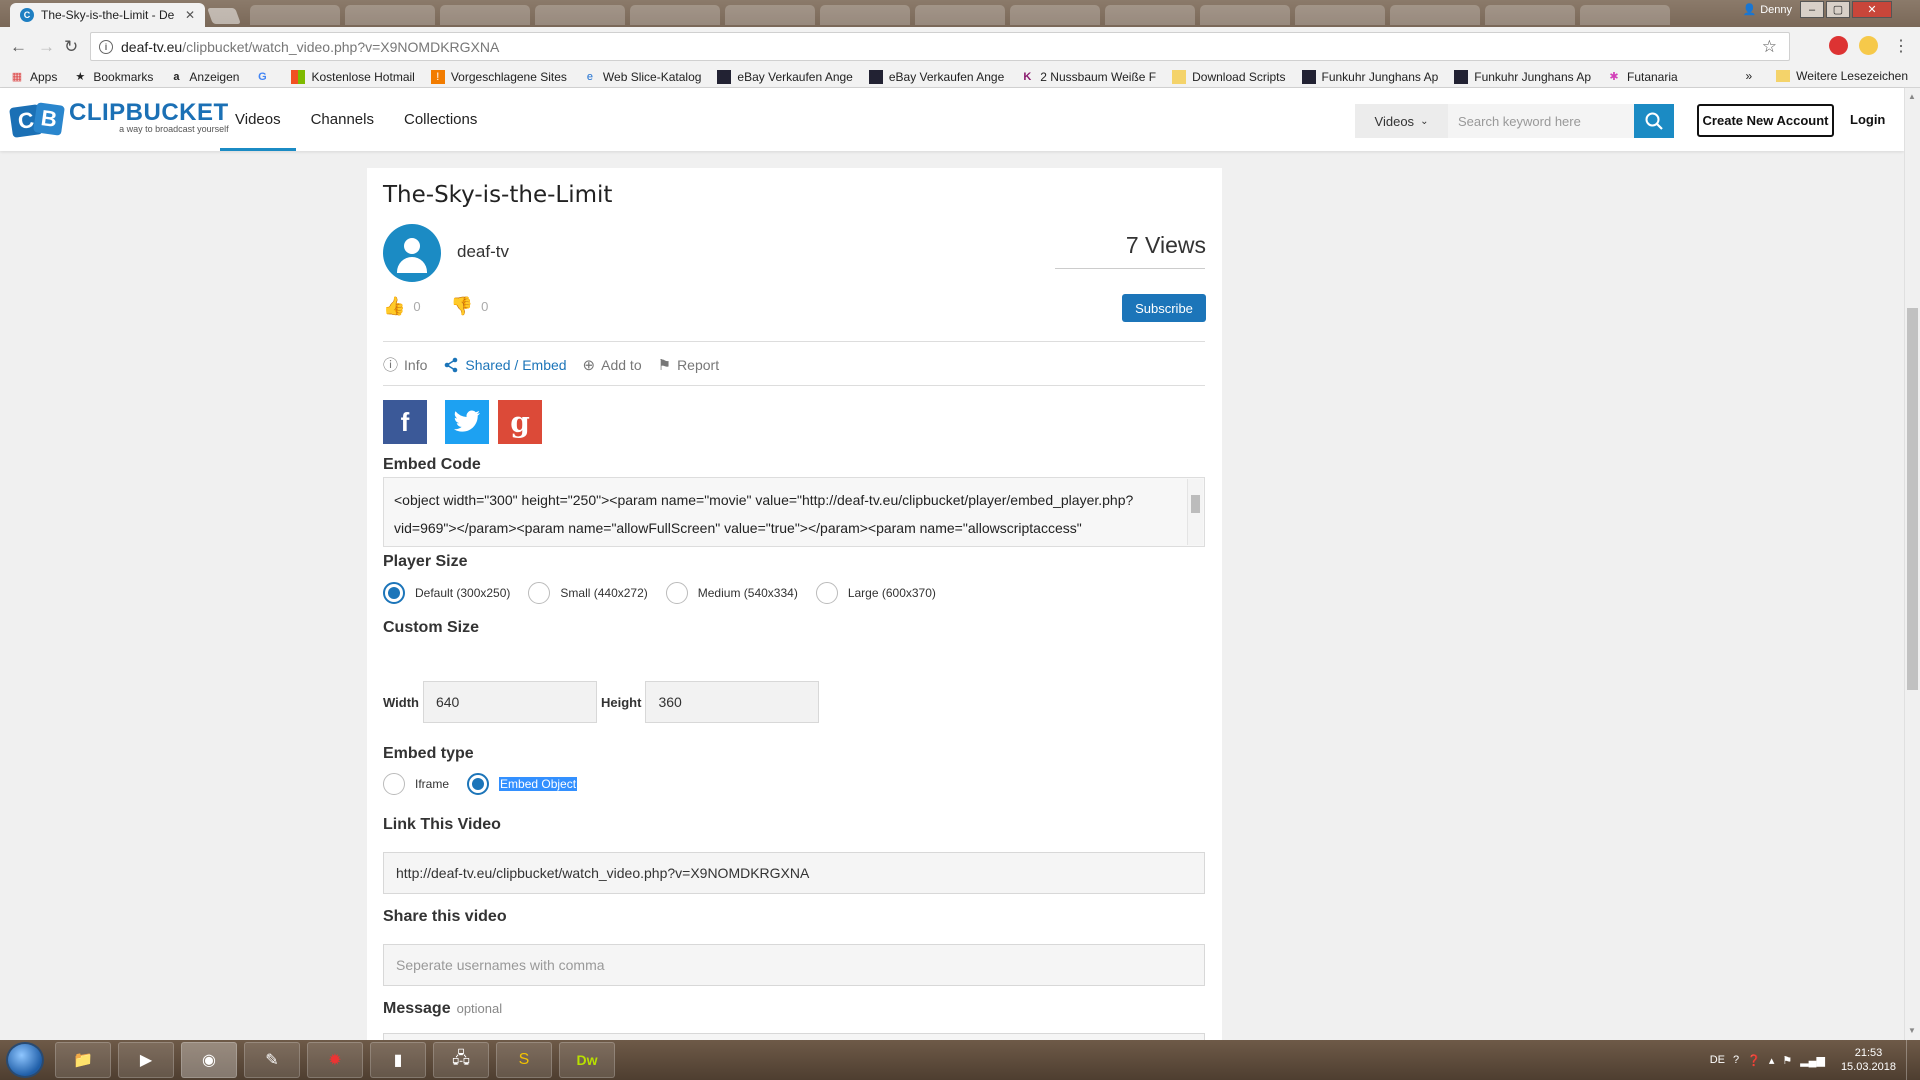  What do you see at coordinates (1769, 47) in the screenshot?
I see `bookmark-star-icon: ☆` at bounding box center [1769, 47].